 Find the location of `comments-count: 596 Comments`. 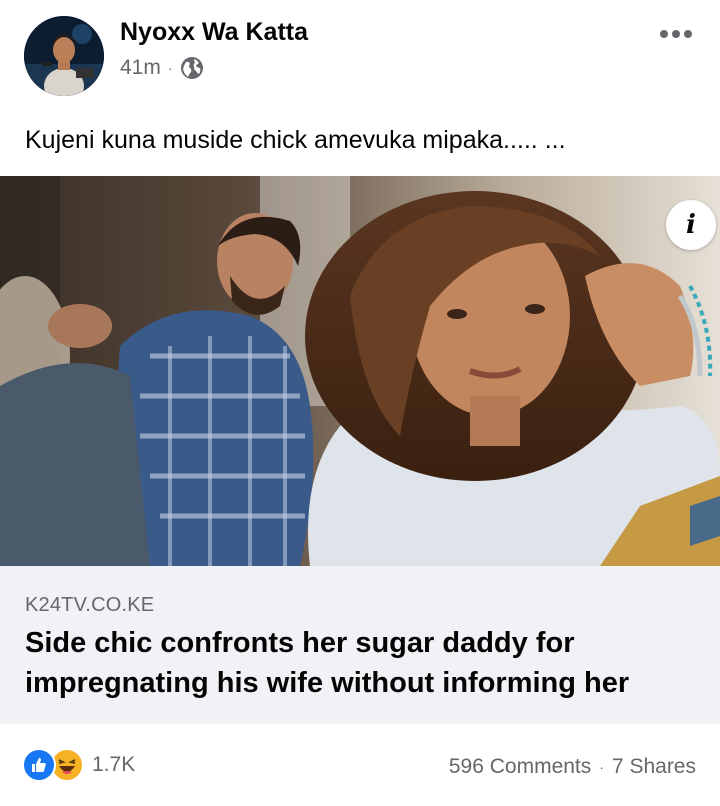

comments-count: 596 Comments is located at coordinates (520, 767).